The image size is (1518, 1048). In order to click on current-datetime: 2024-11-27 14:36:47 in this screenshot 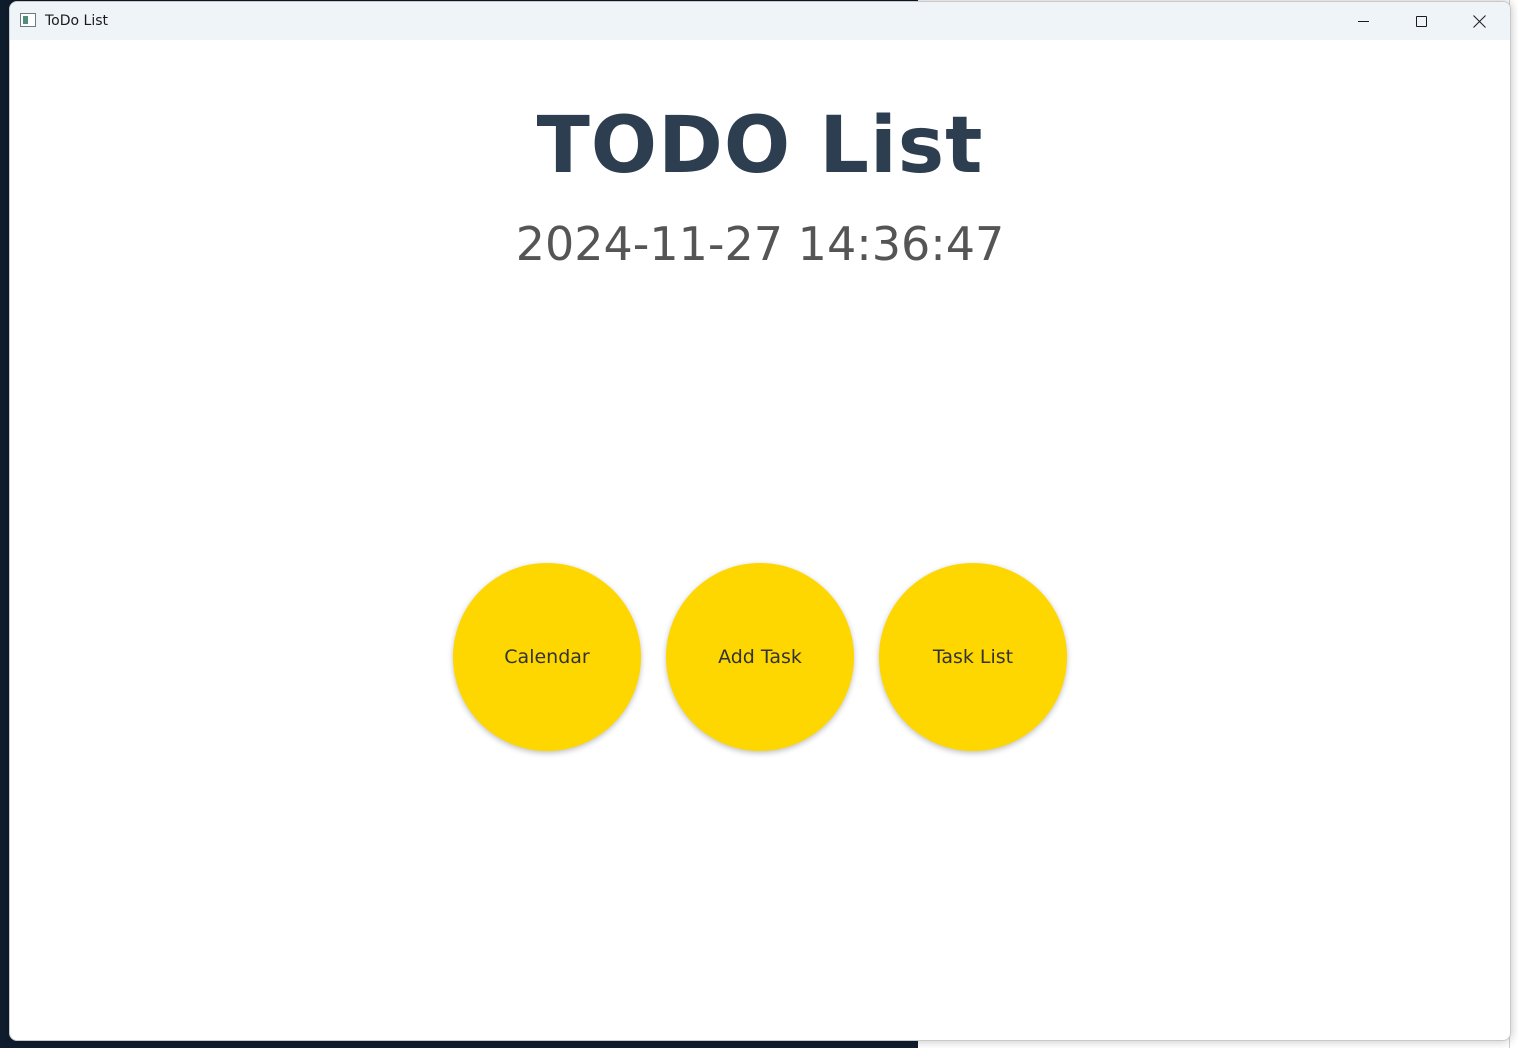, I will do `click(760, 244)`.